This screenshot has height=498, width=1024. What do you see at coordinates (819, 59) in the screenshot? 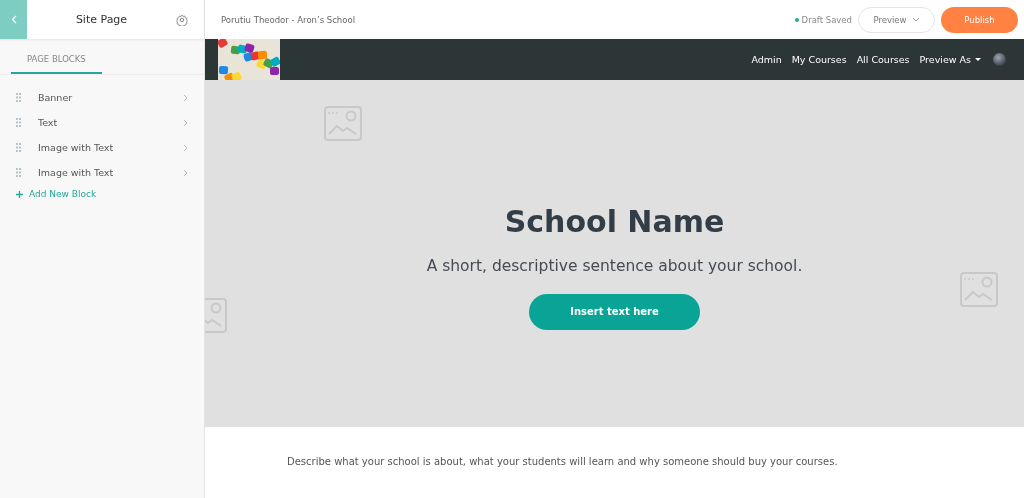
I see `nav-link: My Courses` at bounding box center [819, 59].